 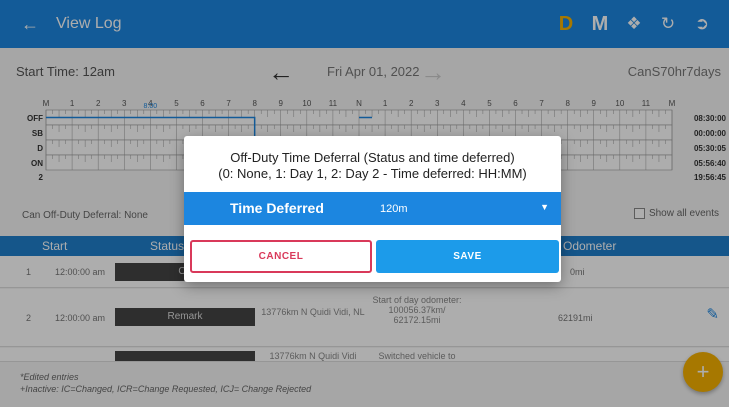 What do you see at coordinates (277, 208) in the screenshot?
I see `time-deferred-label: Time Deferred` at bounding box center [277, 208].